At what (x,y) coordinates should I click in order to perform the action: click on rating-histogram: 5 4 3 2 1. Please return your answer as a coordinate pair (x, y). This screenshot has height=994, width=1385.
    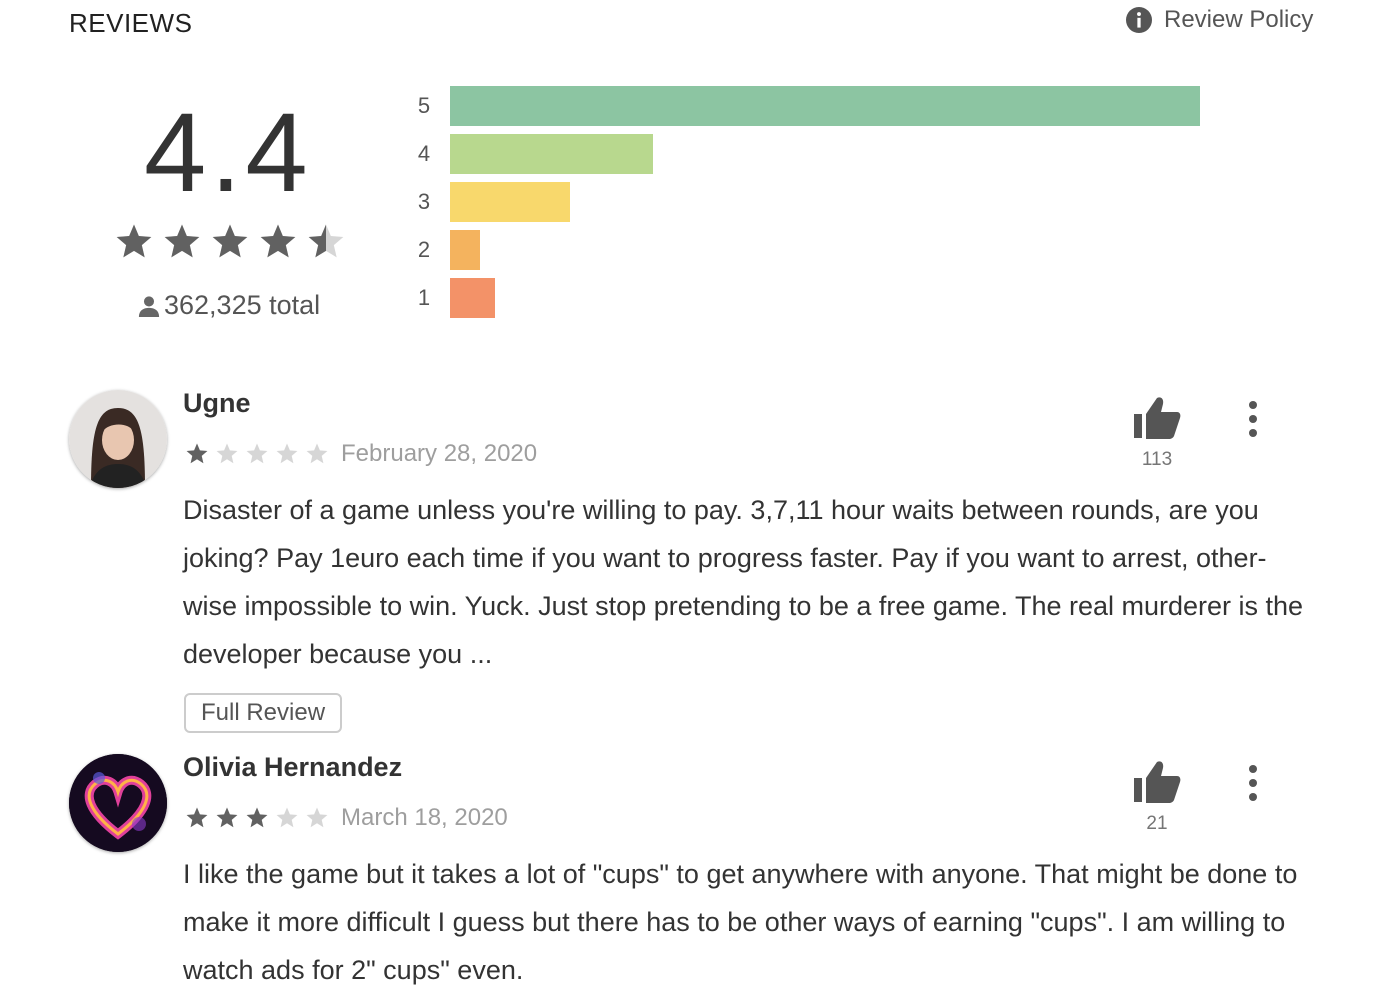
    Looking at the image, I should click on (820, 206).